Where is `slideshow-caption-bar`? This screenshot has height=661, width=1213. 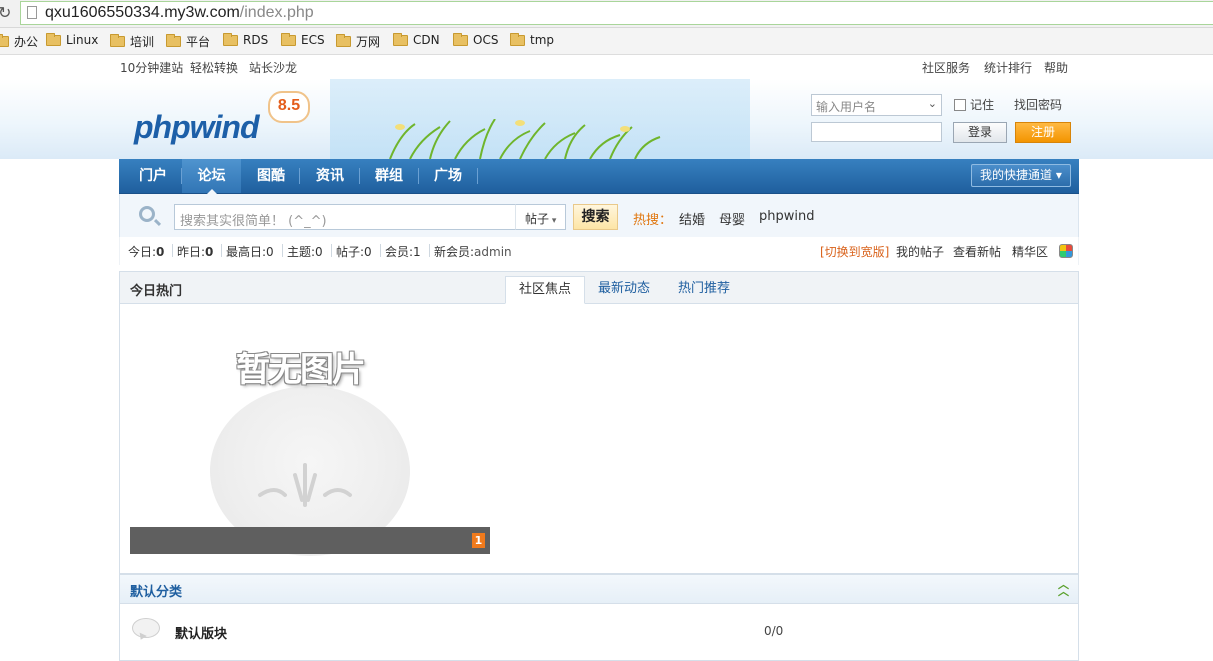 slideshow-caption-bar is located at coordinates (310, 540).